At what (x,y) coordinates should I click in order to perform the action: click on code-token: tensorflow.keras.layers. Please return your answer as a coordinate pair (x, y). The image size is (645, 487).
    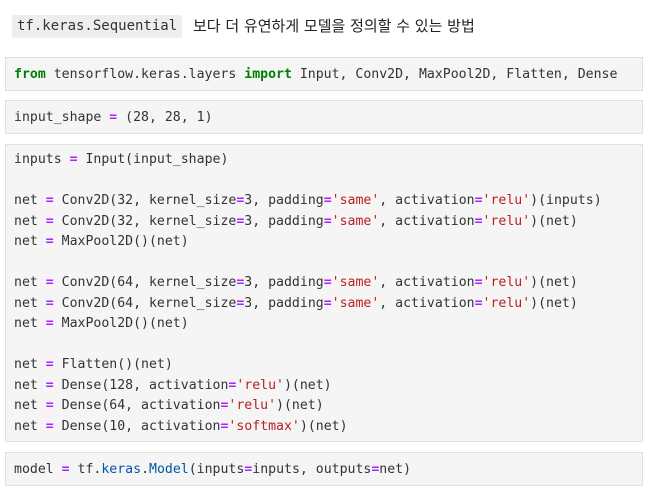
    Looking at the image, I should click on (145, 74).